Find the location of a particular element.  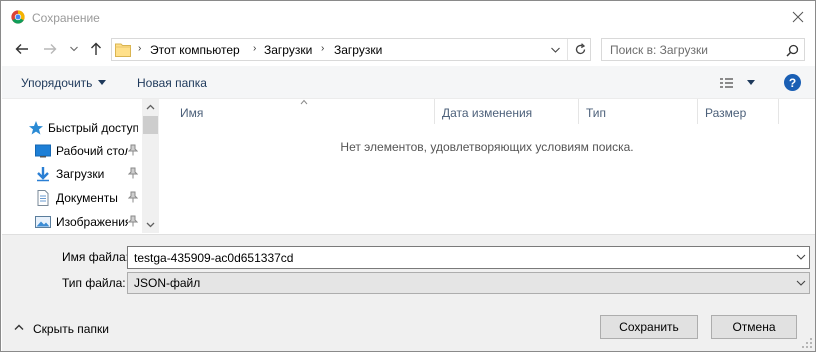

address-bar: › Этот компьютер › Загрузки › Загрузки is located at coordinates (351, 49).